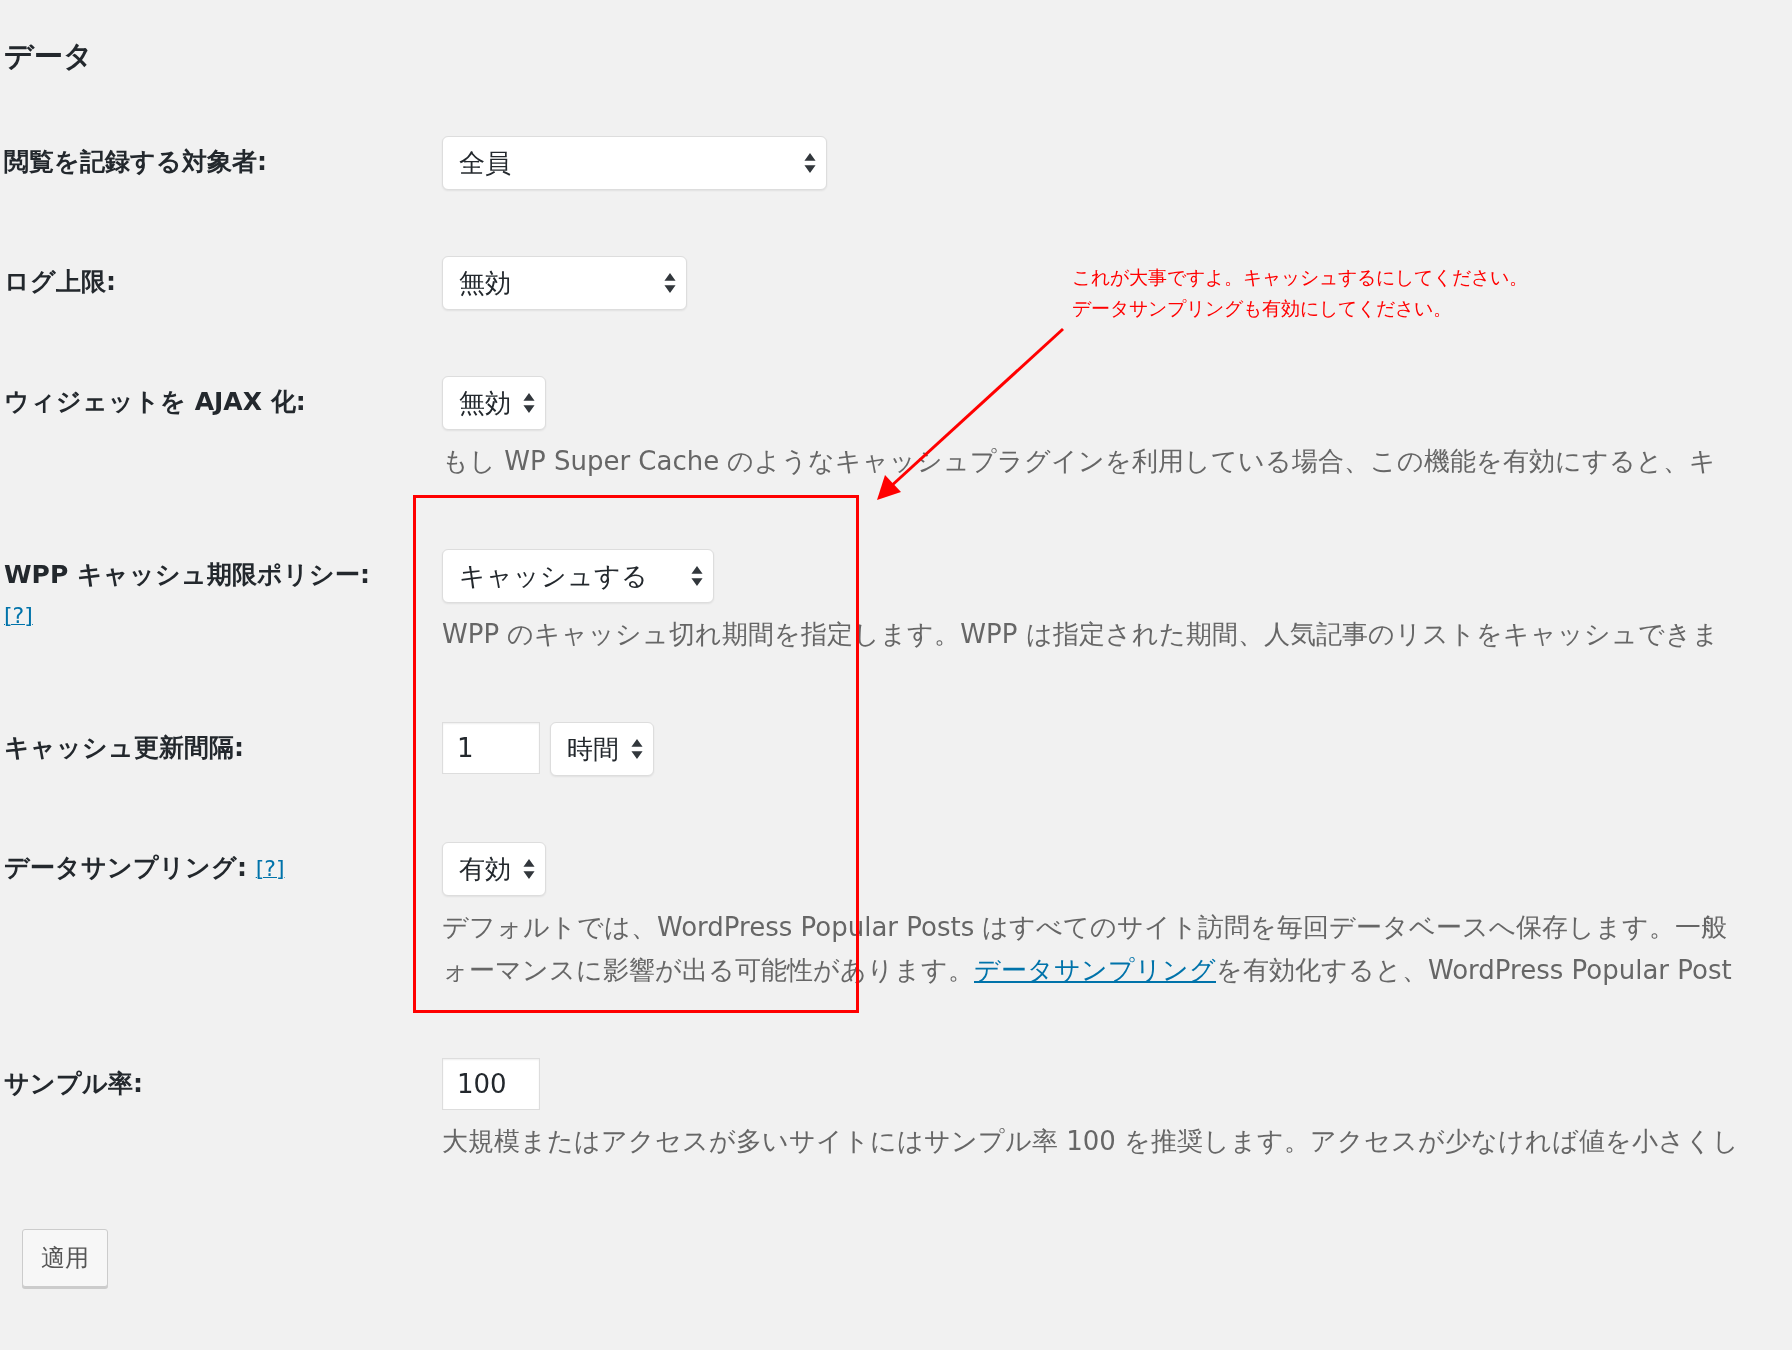 This screenshot has height=1350, width=1792. I want to click on dropdown: キャッシュする, so click(578, 576).